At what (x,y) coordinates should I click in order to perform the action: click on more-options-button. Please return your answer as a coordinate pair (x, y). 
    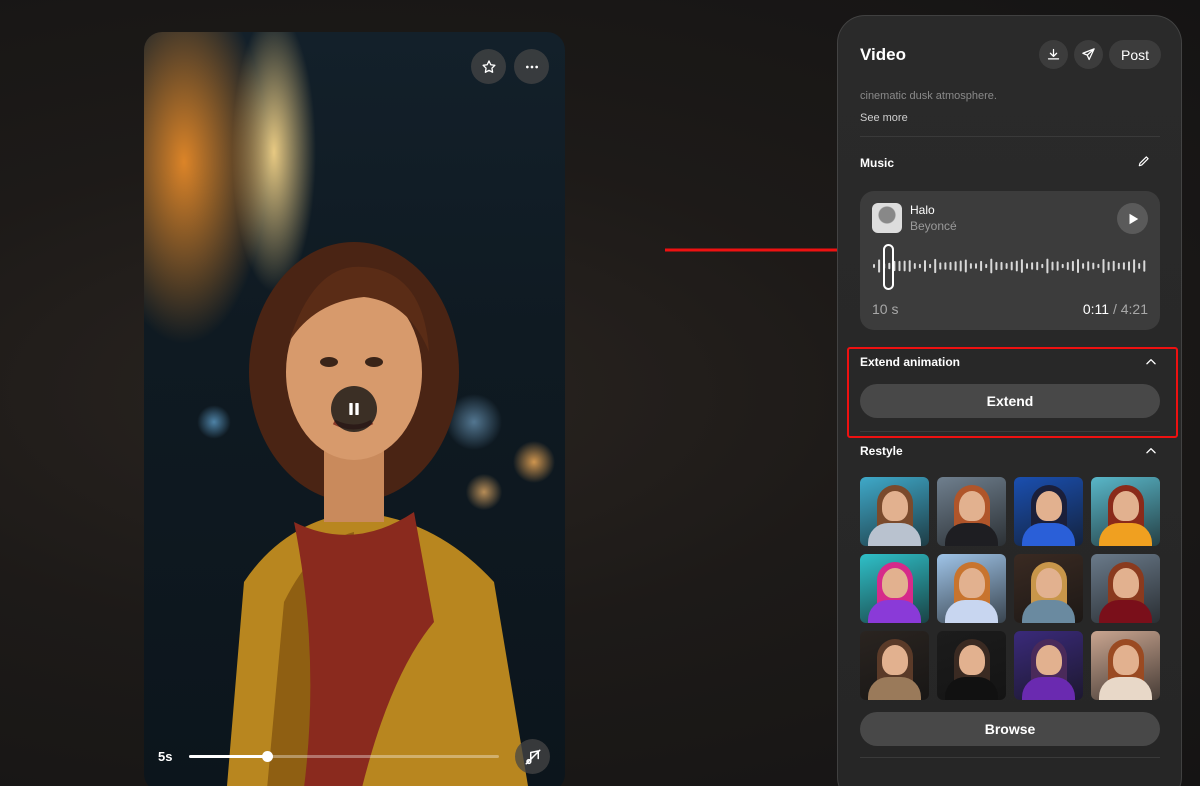
    Looking at the image, I should click on (531, 66).